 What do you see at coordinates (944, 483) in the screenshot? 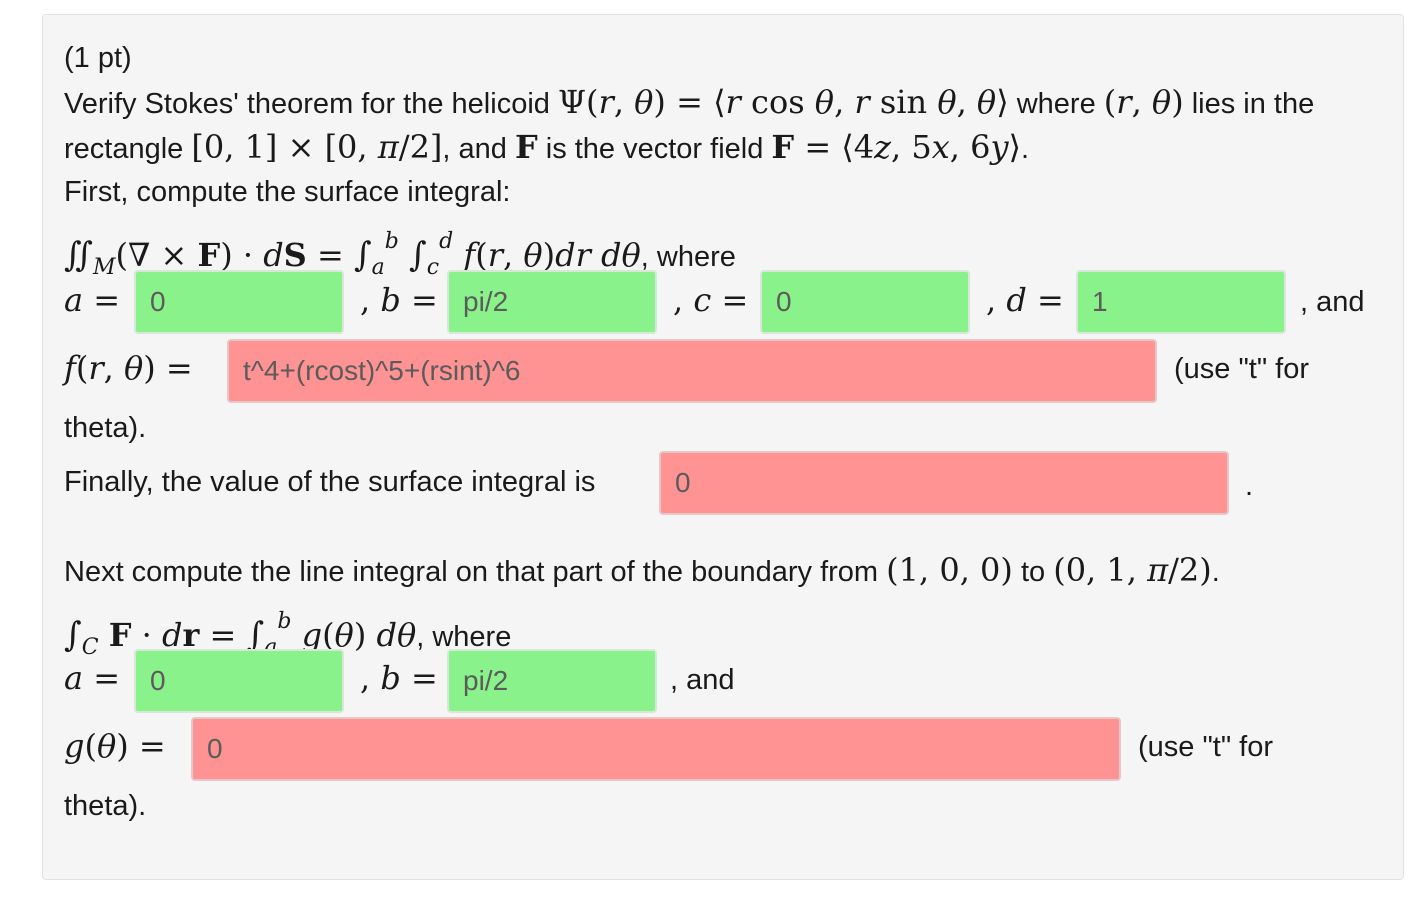
I see `surface-integral-input: 0` at bounding box center [944, 483].